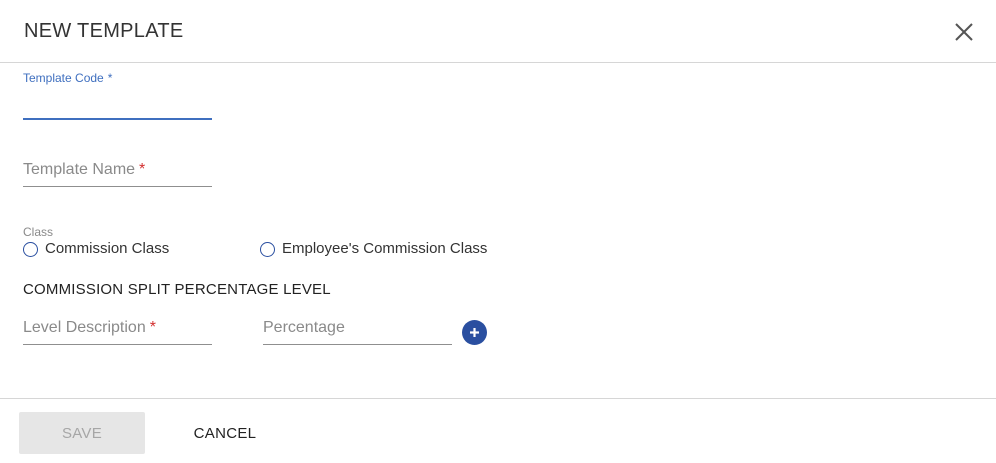 The height and width of the screenshot is (463, 996). I want to click on level-description-field: Level Description *, so click(117, 325).